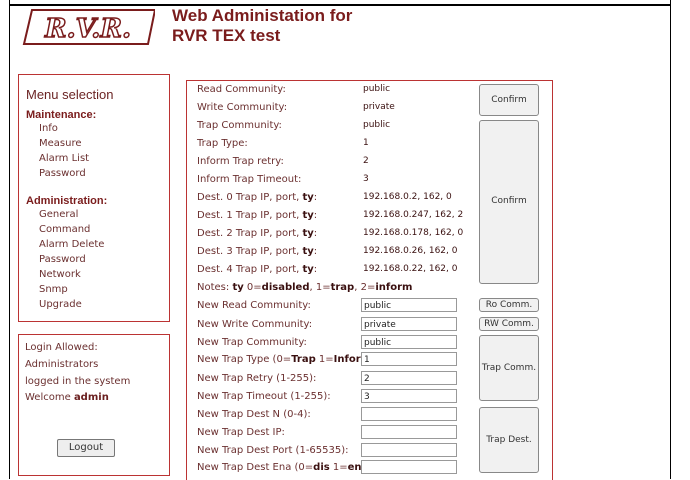  What do you see at coordinates (48, 397) in the screenshot?
I see `welcome-label: Welcome` at bounding box center [48, 397].